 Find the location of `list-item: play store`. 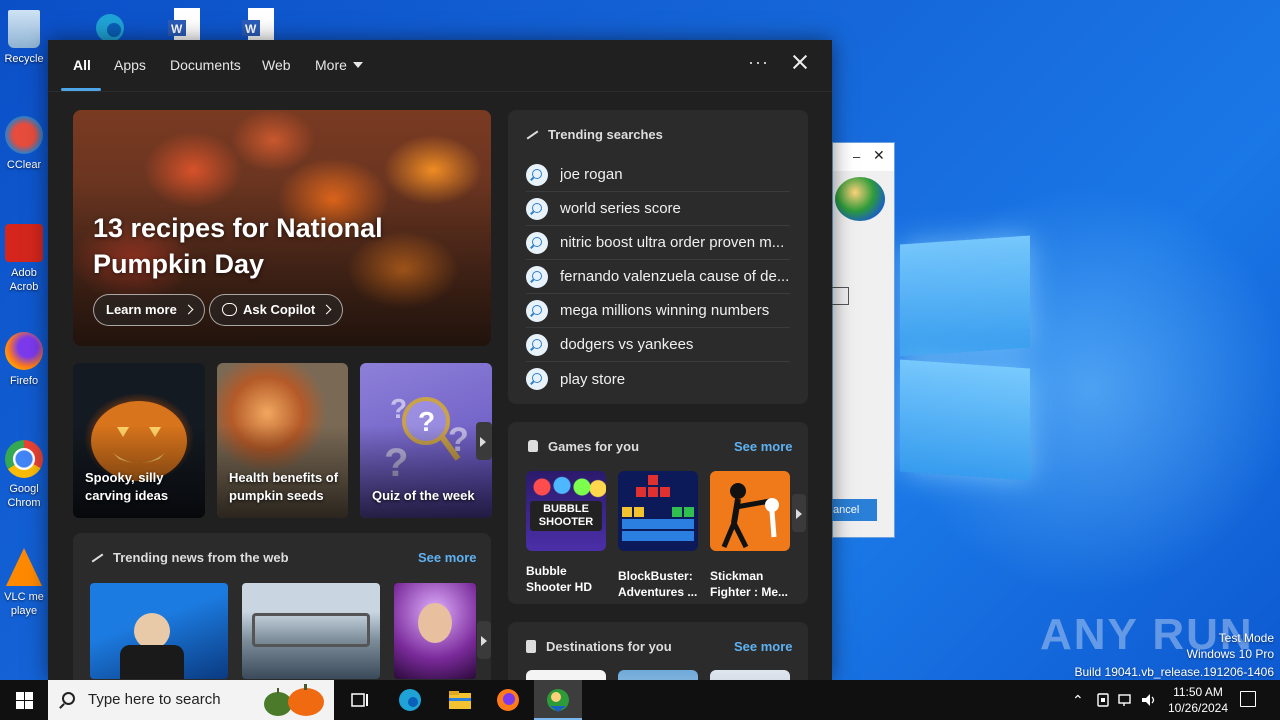

list-item: play store is located at coordinates (658, 379).